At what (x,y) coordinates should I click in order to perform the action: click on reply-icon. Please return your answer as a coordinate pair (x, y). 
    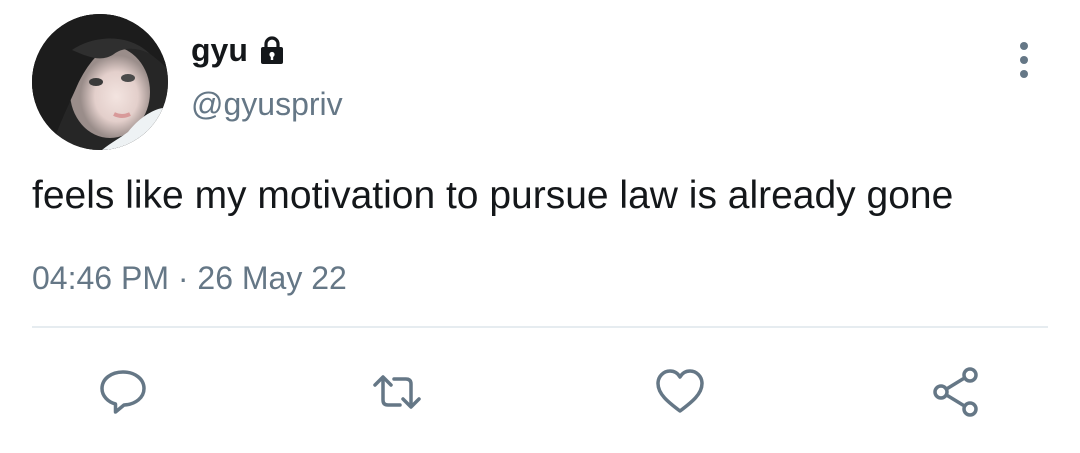
    Looking at the image, I should click on (123, 392).